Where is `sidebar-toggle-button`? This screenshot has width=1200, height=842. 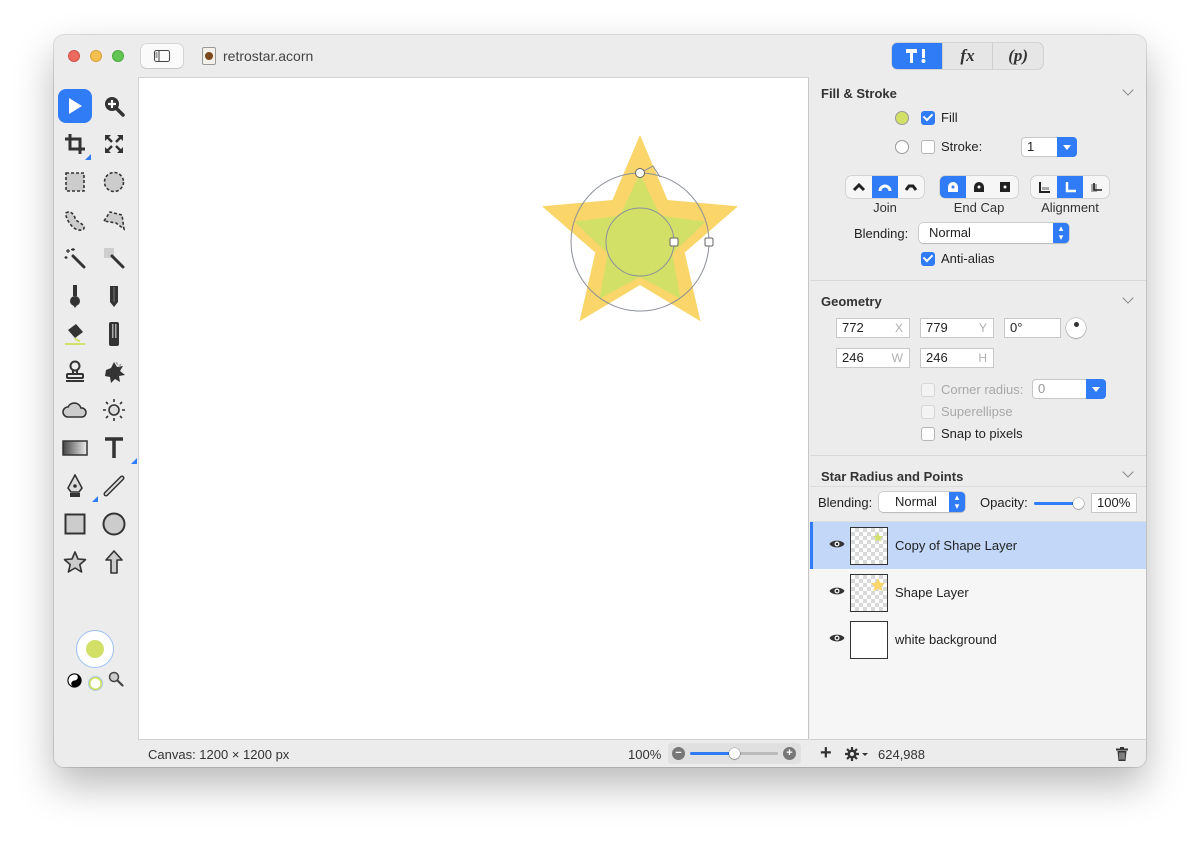
sidebar-toggle-button is located at coordinates (162, 56).